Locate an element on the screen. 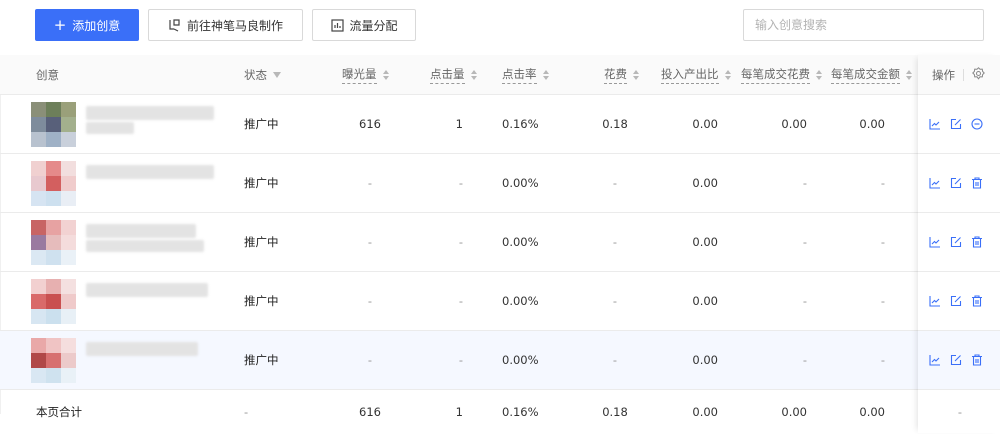 The height and width of the screenshot is (434, 1000). summary-ctr: 0.16% is located at coordinates (520, 411).